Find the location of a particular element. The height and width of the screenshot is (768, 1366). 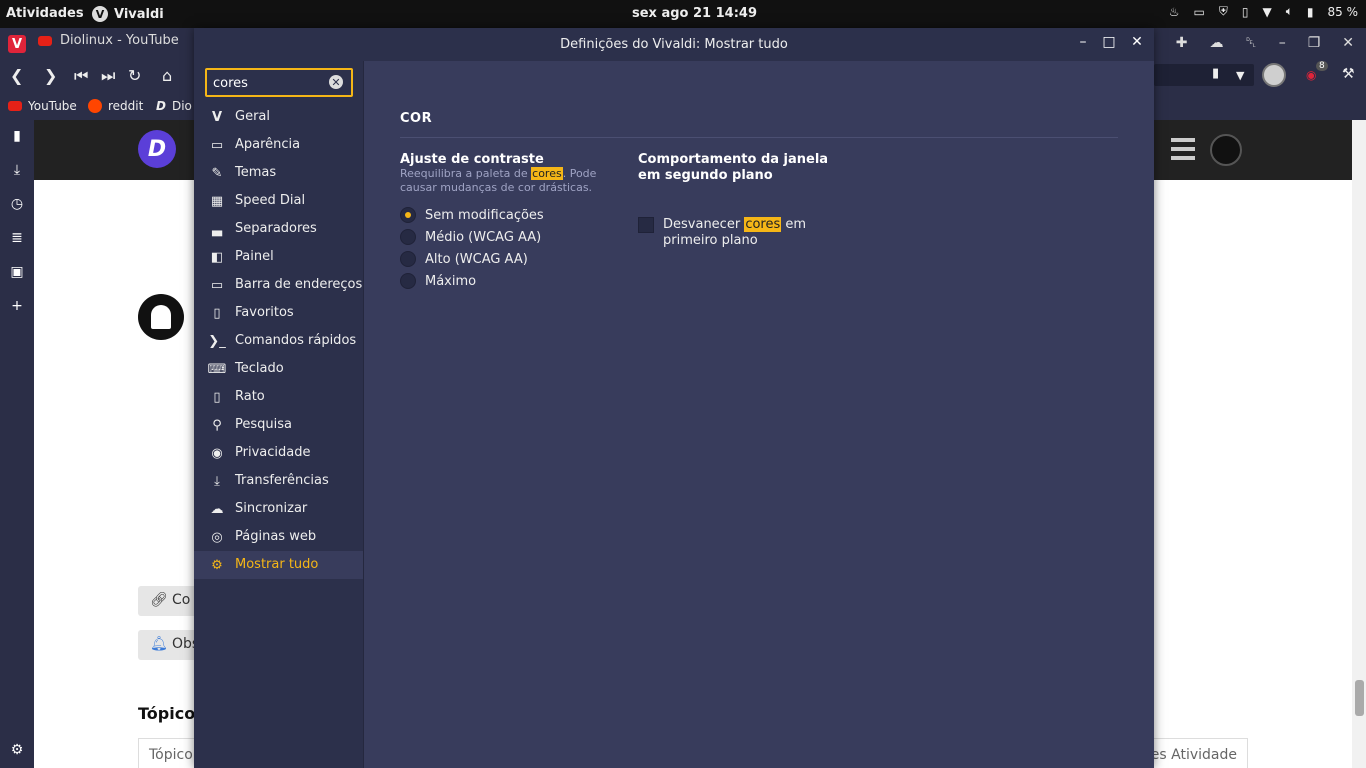

sidebar-item-label: Mostrar tudo is located at coordinates (277, 564).